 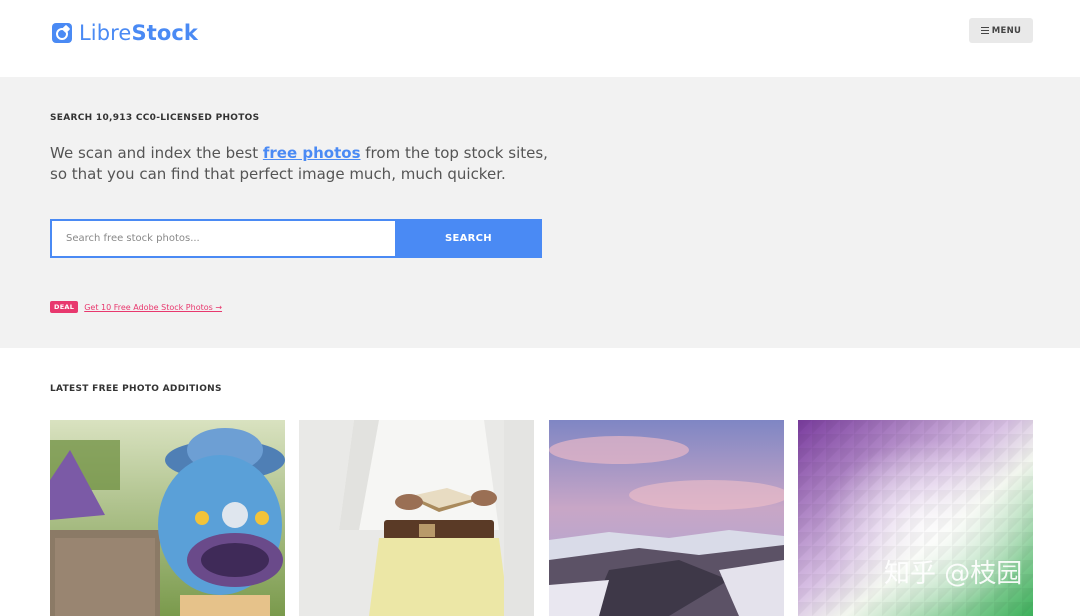 I want to click on menu-button: MENU, so click(x=1001, y=30).